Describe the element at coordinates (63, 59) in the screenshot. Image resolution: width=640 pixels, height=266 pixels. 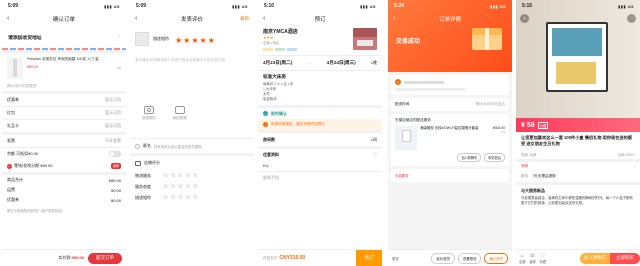
I see `product-desc: Freeplus 芙丽芳丝 净润洗面霜 100克 入门 量` at that location.